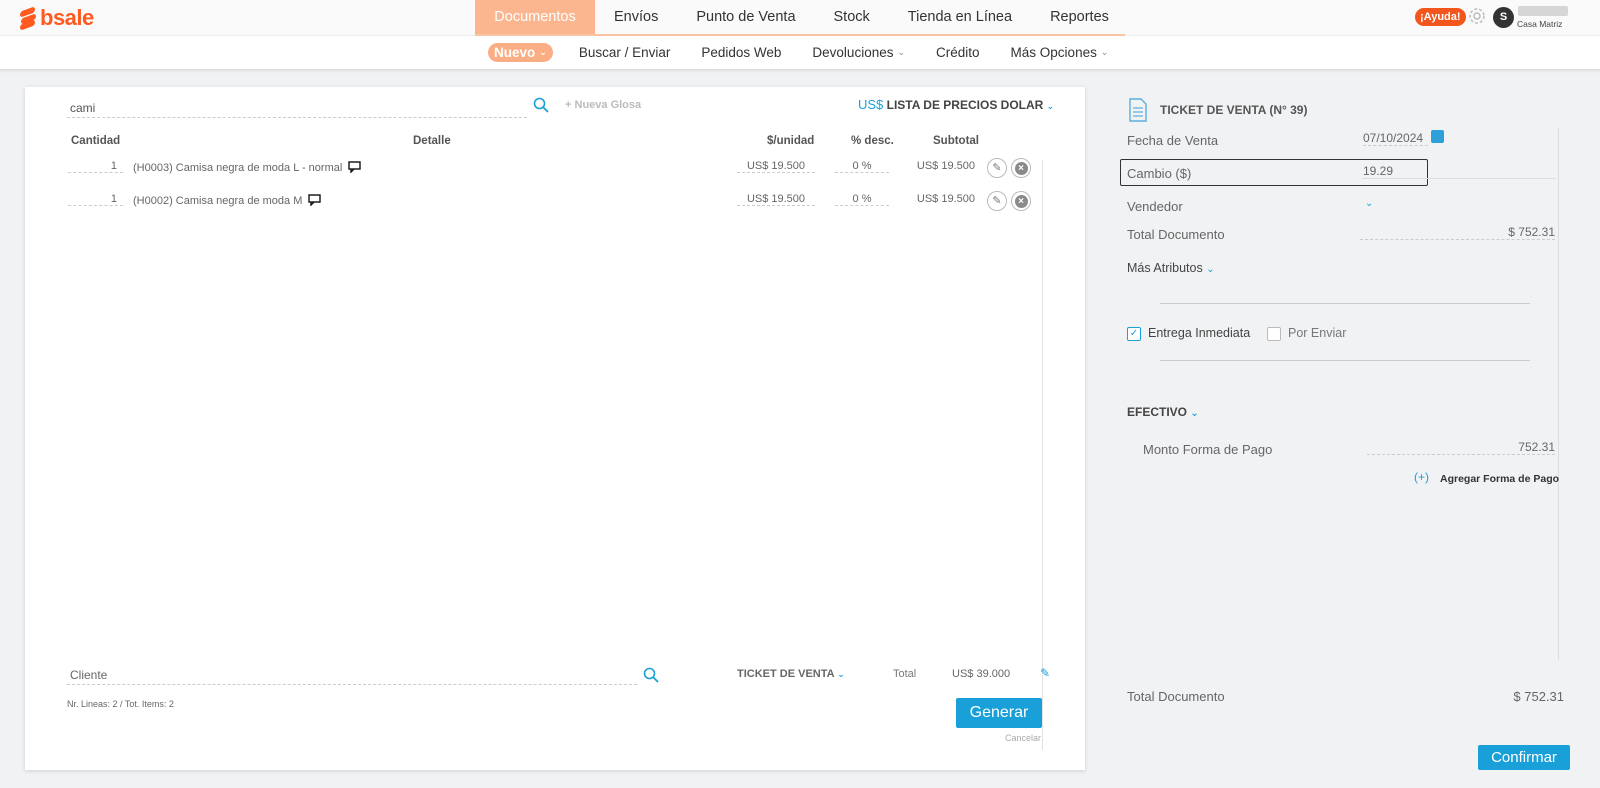 The width and height of the screenshot is (1600, 788). Describe the element at coordinates (636, 17) in the screenshot. I see `nav-envios: Envíos` at that location.